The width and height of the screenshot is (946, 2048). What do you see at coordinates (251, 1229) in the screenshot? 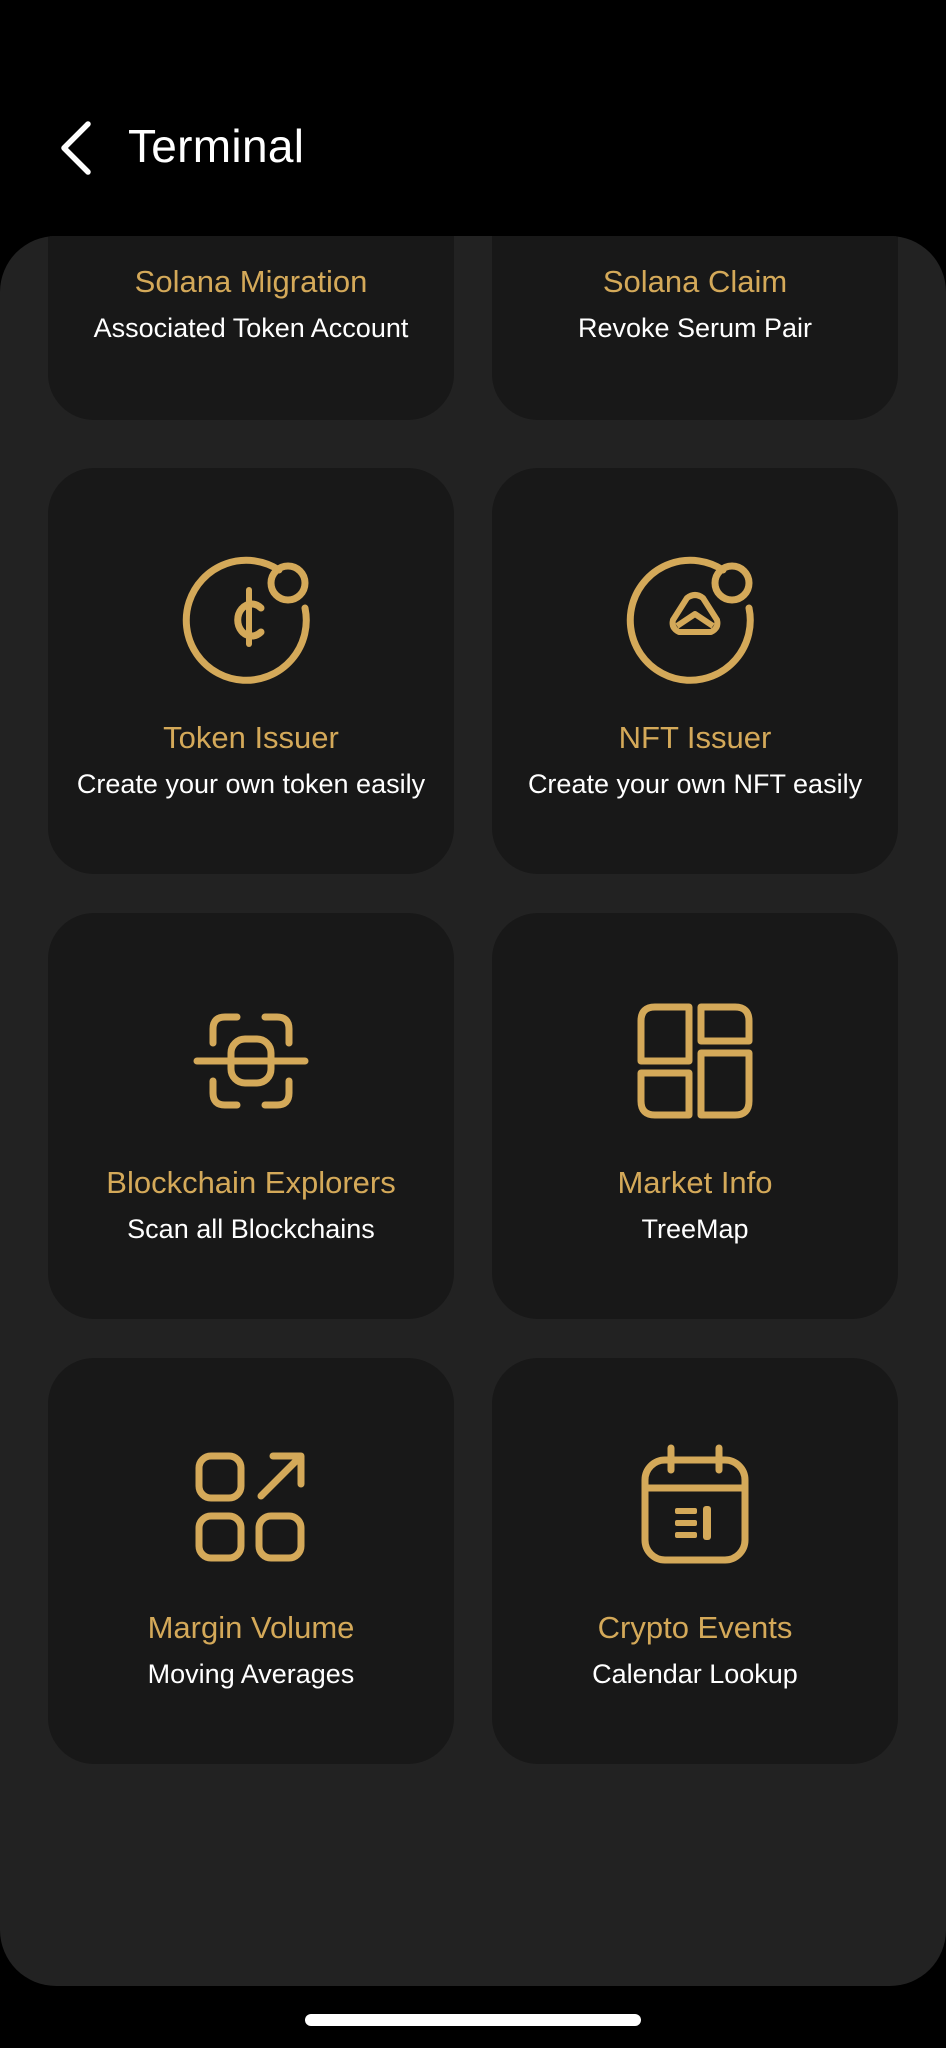
I see `card-subtitle: Scan all Blockchains` at bounding box center [251, 1229].